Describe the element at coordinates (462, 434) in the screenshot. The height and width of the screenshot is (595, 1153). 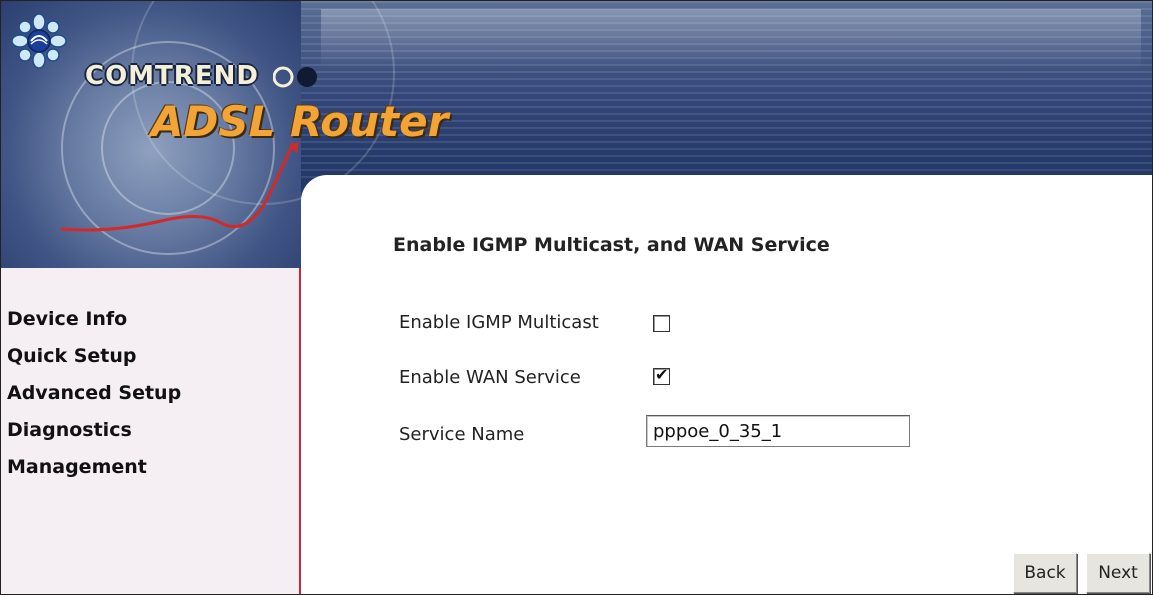
I see `service-name-label: Service Name` at that location.